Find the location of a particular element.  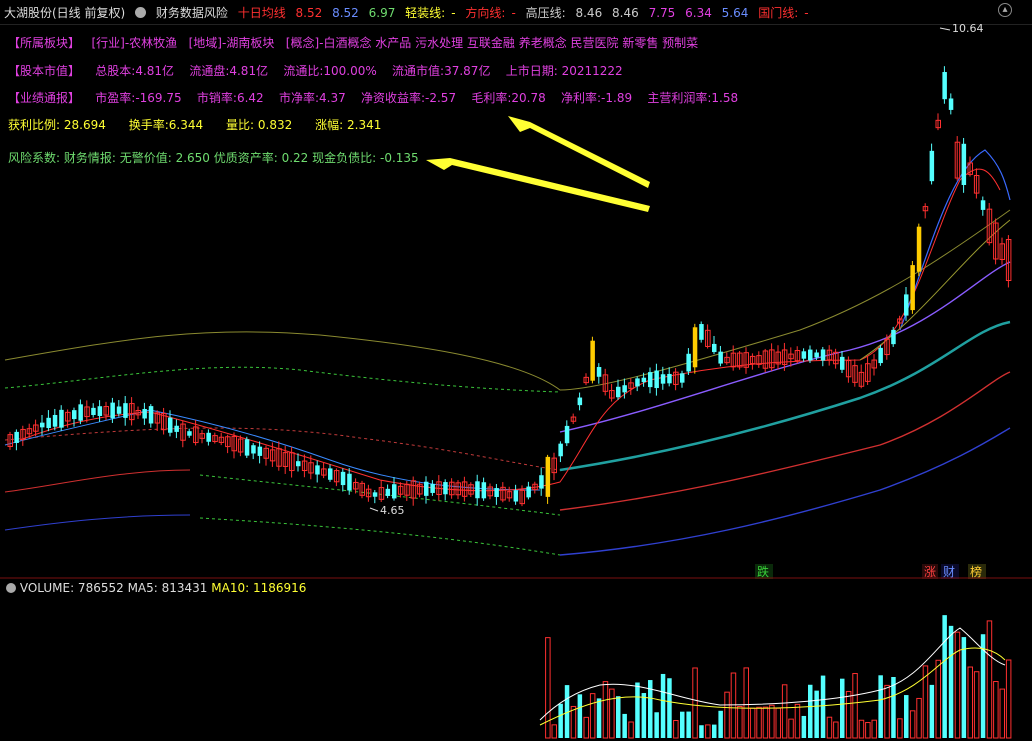

volume-value: VOLUME: 786552 is located at coordinates (71, 588).